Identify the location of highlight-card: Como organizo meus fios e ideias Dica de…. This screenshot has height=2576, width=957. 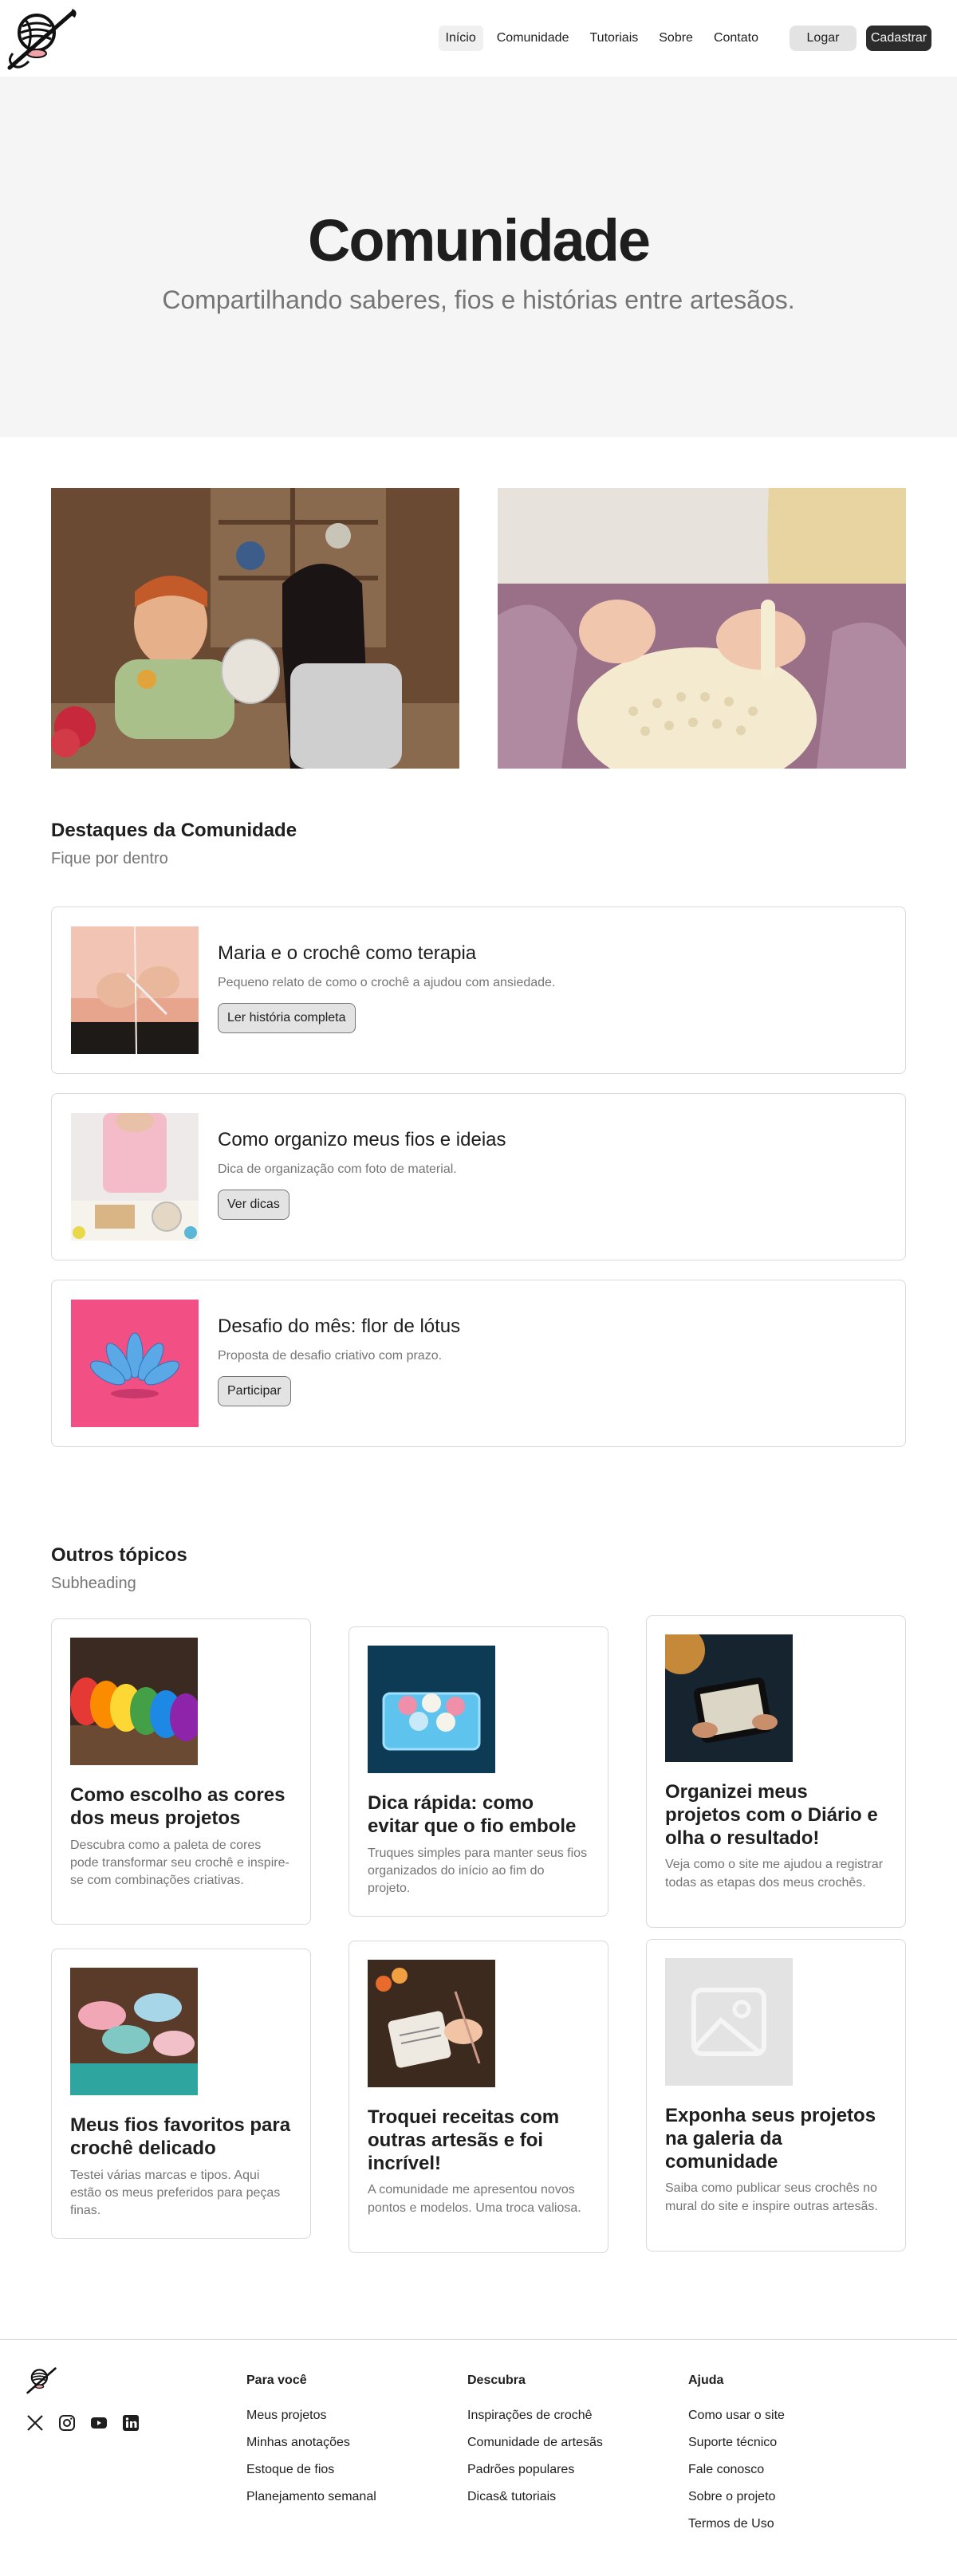
(478, 1176).